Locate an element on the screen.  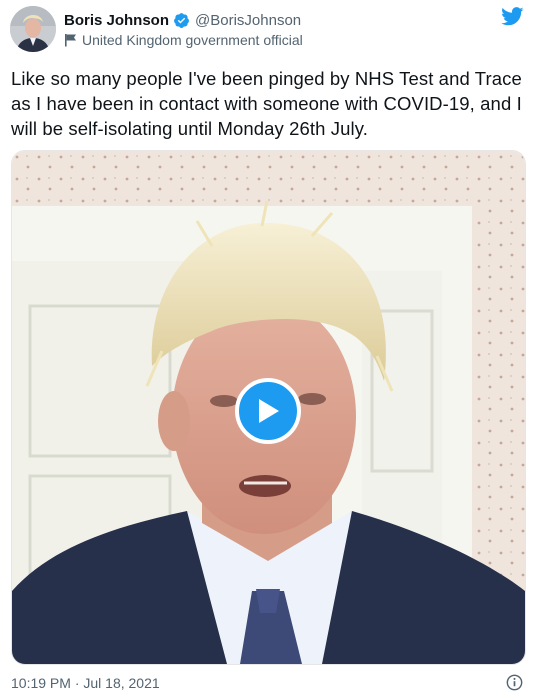
author-line: Boris Johnson @BorisJohnson is located at coordinates (182, 20).